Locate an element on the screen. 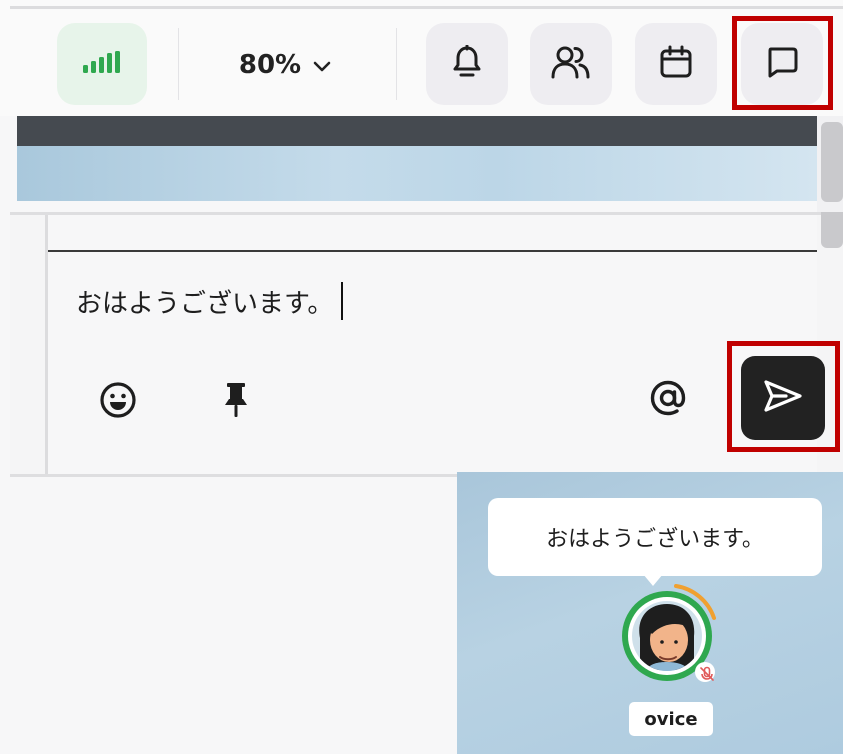  people-icon is located at coordinates (571, 64).